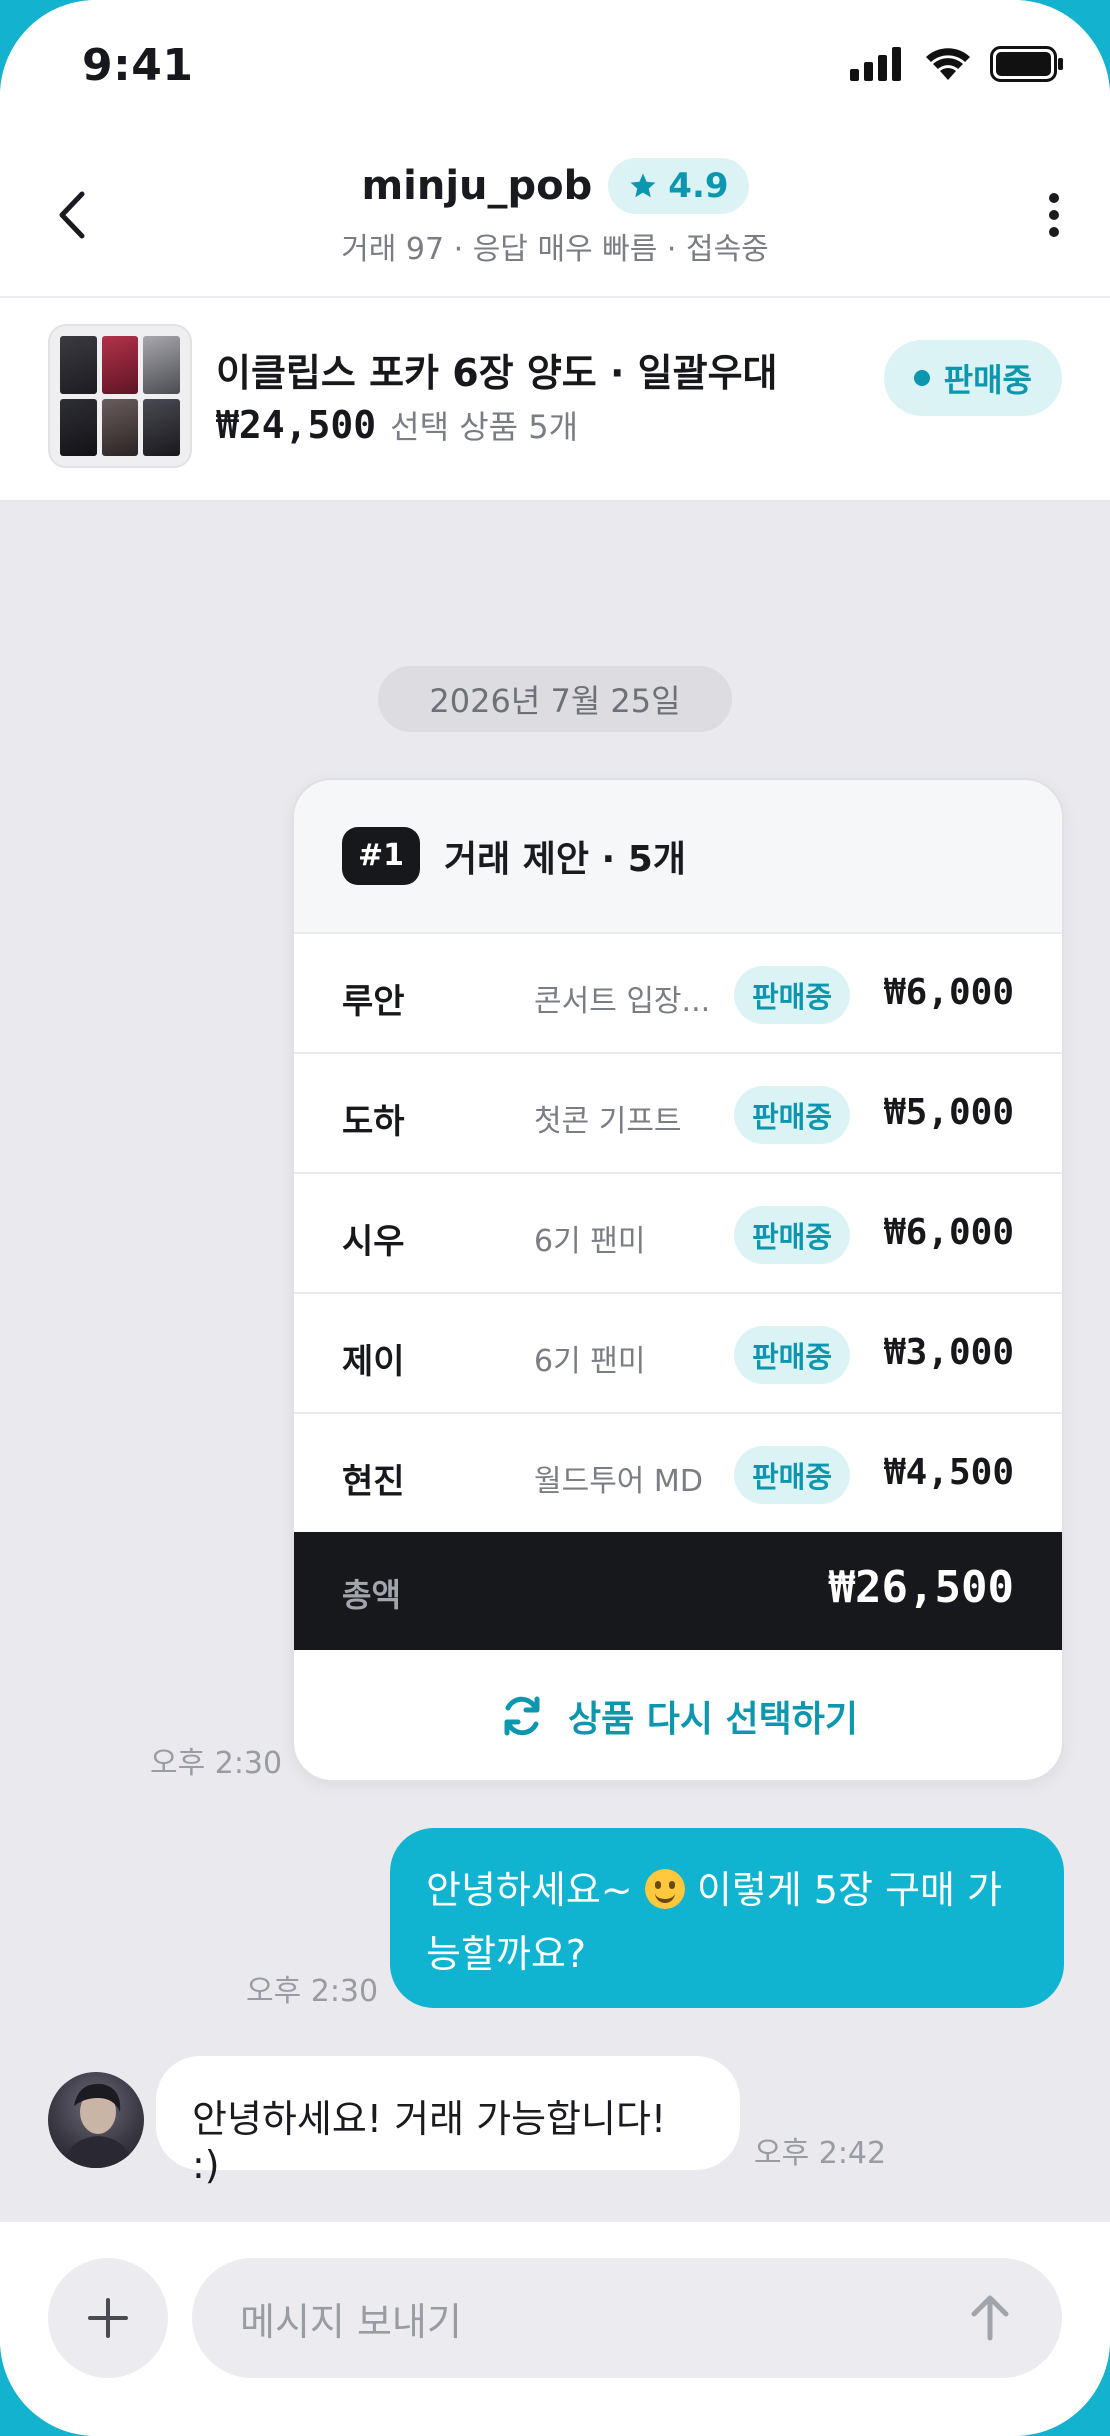 The height and width of the screenshot is (2436, 1110). Describe the element at coordinates (216, 1763) in the screenshot. I see `offer-timestamp: 오후 2:30` at that location.